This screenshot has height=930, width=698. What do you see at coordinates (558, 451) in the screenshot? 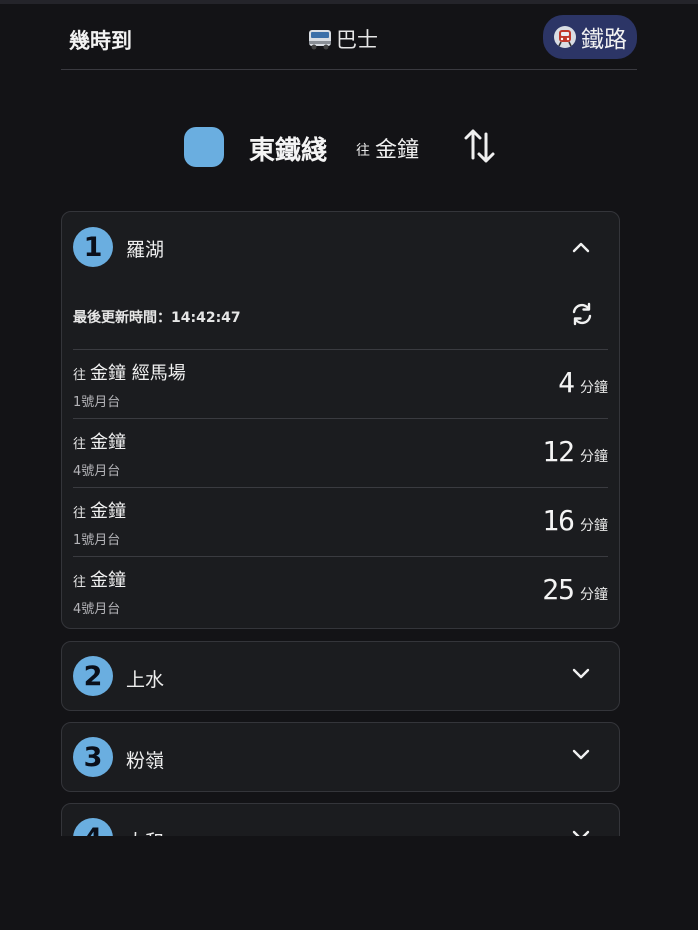
I see `eta-minutes: 12` at bounding box center [558, 451].